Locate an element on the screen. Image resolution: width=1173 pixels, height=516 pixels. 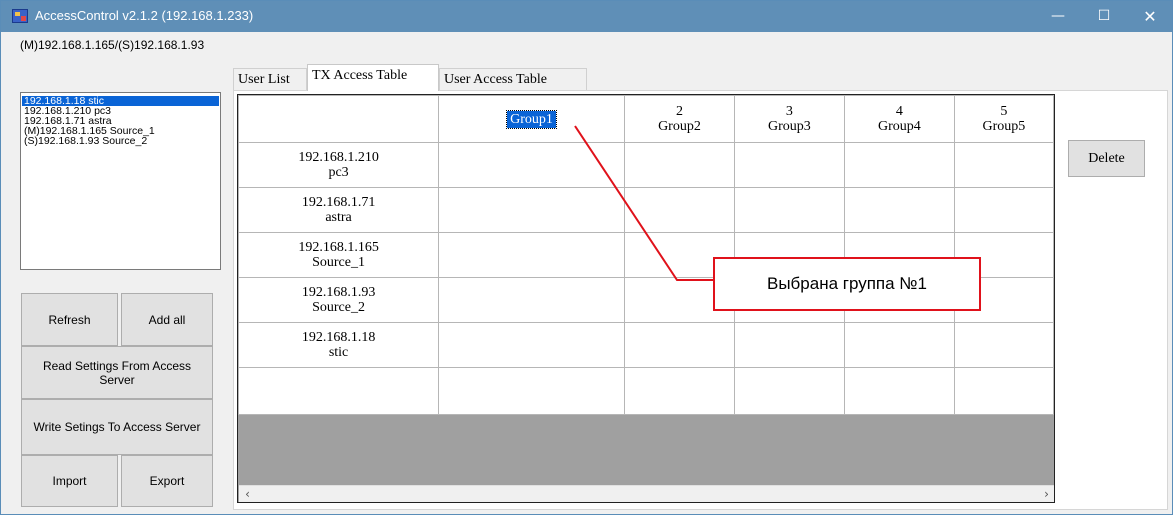
connection-label: (M)192.168.1.165/(S)192.168.1.93 is located at coordinates (112, 45).